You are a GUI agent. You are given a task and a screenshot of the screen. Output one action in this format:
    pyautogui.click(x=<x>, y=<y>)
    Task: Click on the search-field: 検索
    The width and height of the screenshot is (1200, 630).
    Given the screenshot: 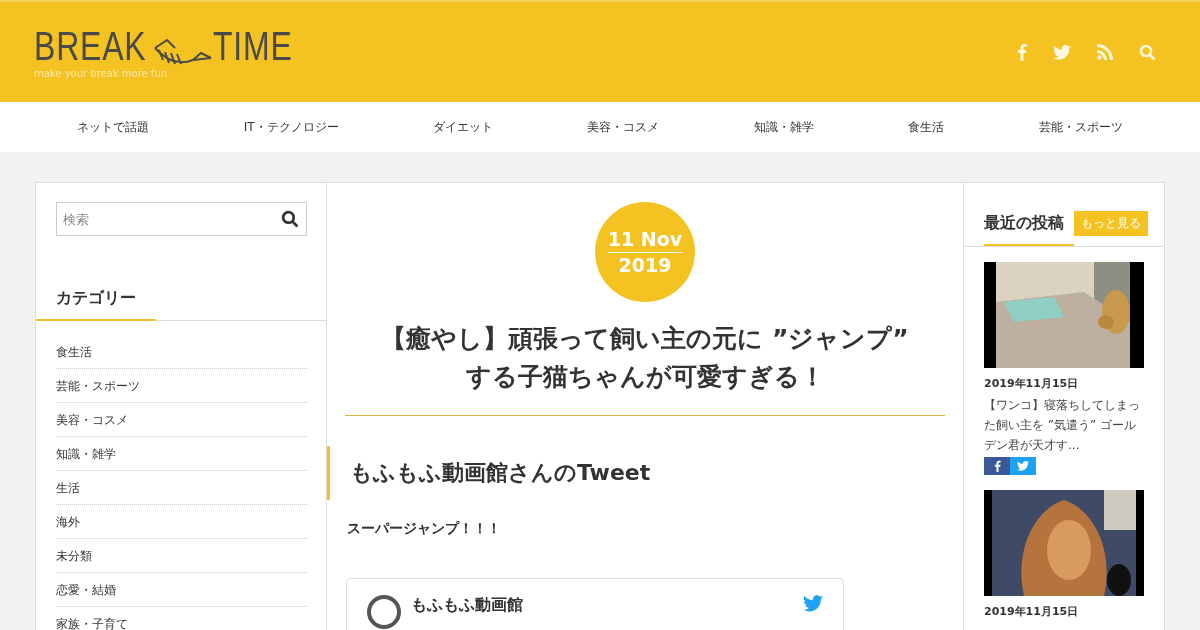 What is the action you would take?
    pyautogui.click(x=181, y=219)
    